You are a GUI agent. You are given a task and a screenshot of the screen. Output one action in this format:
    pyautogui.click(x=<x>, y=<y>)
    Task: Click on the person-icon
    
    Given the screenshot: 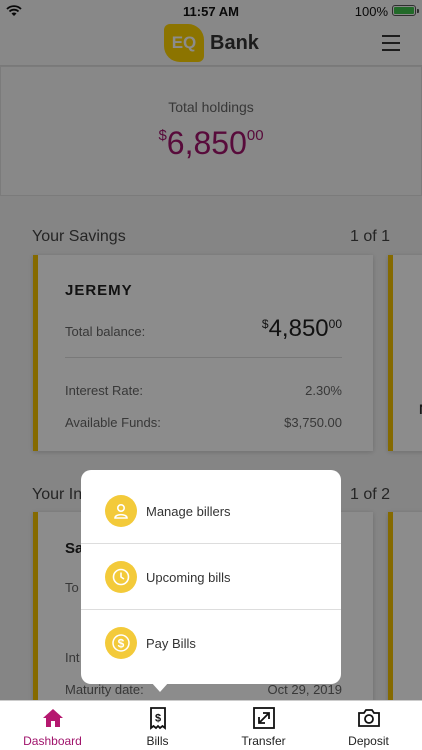 What is the action you would take?
    pyautogui.click(x=121, y=511)
    